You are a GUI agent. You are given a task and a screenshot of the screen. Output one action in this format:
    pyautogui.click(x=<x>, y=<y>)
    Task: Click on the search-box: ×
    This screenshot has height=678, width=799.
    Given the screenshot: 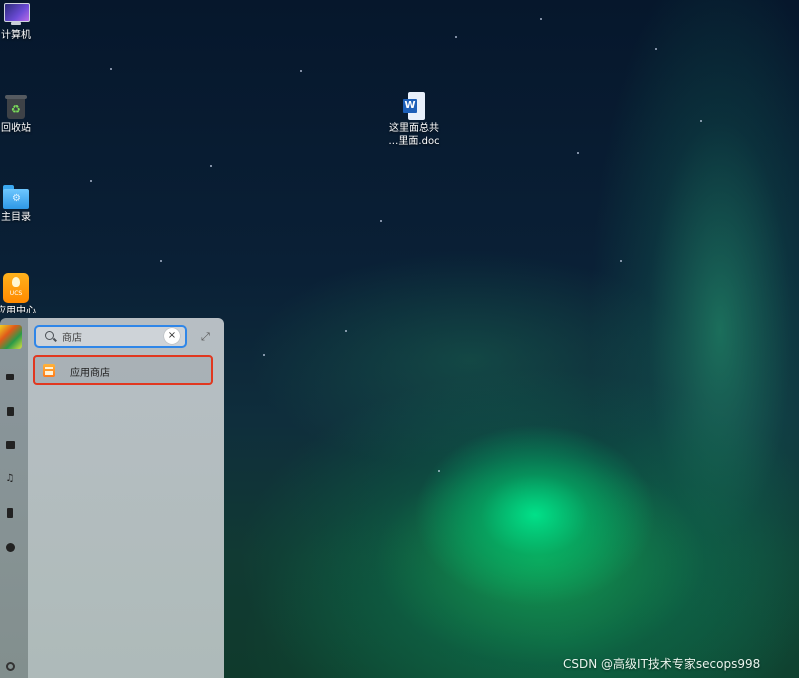 What is the action you would take?
    pyautogui.click(x=110, y=336)
    